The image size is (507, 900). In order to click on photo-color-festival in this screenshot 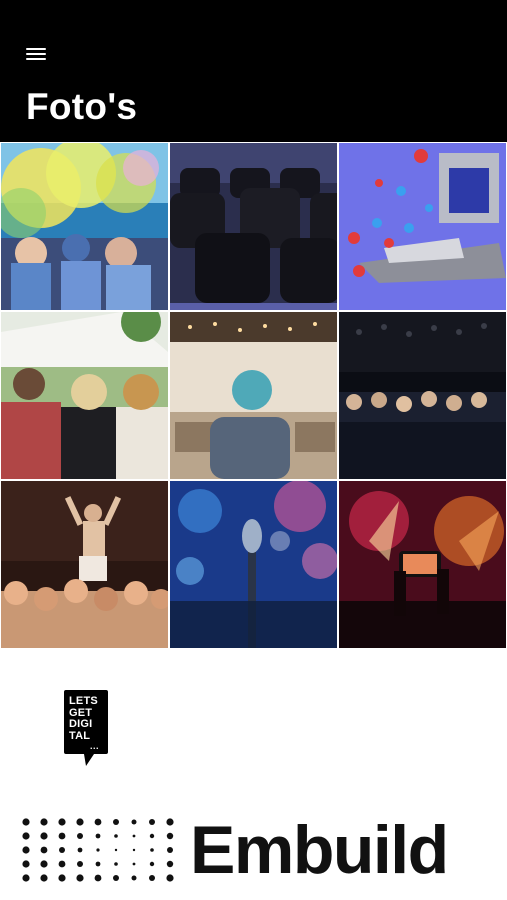, I will do `click(84, 226)`.